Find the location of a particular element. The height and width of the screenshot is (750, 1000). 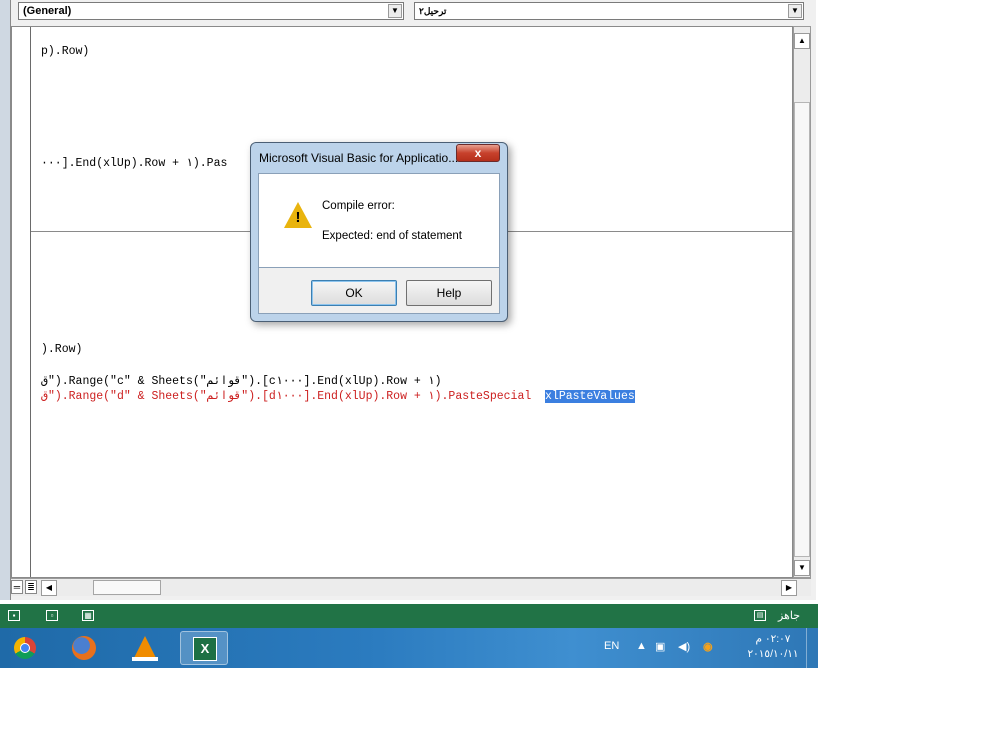

vertical-scrollbar: ▲ ▼ is located at coordinates (802, 302).